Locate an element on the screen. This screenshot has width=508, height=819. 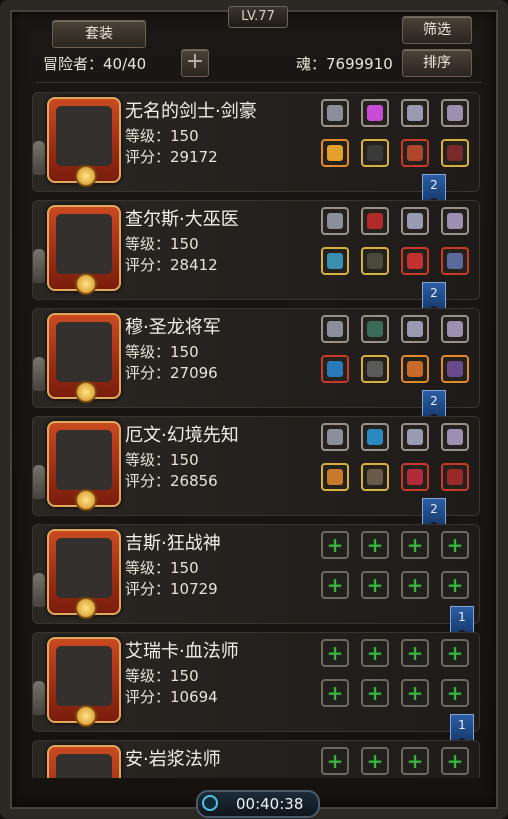
hero-card: 无名的剑士·剑豪 等级：150 评分：29172 is located at coordinates (256, 142).